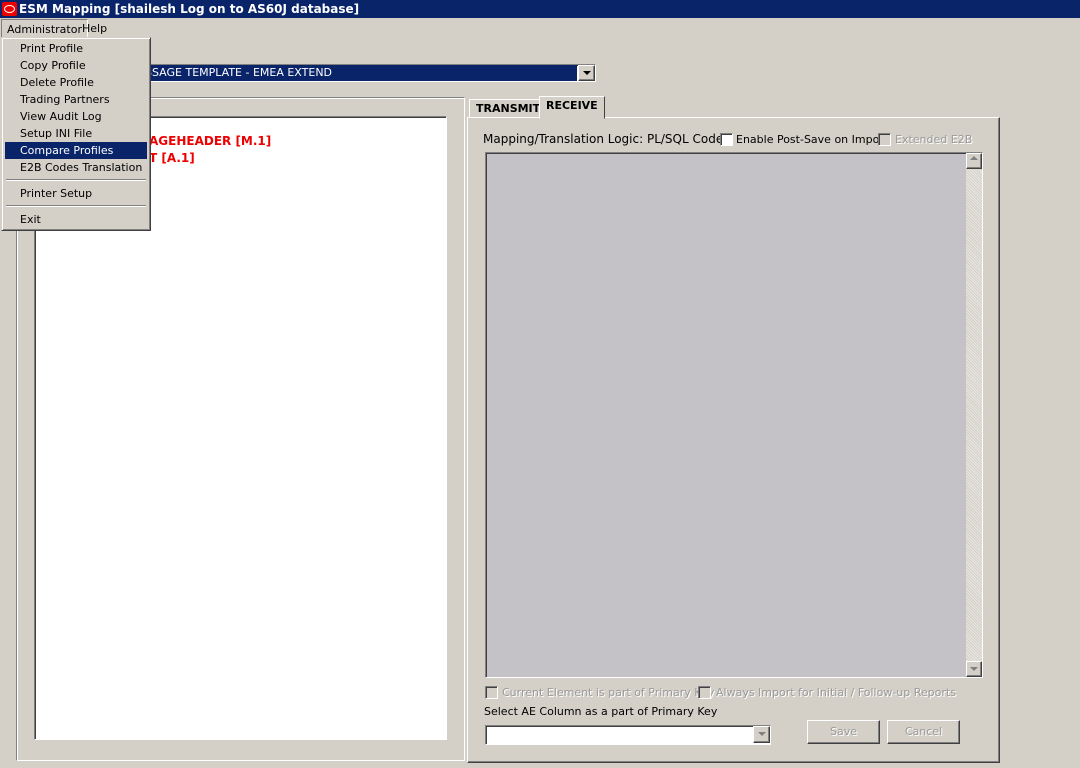  Describe the element at coordinates (572, 107) in the screenshot. I see `tab-receive: RECEIVE` at that location.